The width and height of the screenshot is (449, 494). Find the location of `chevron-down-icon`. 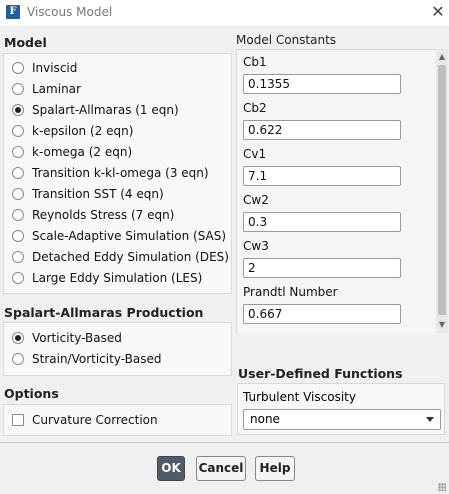

chevron-down-icon is located at coordinates (430, 419).